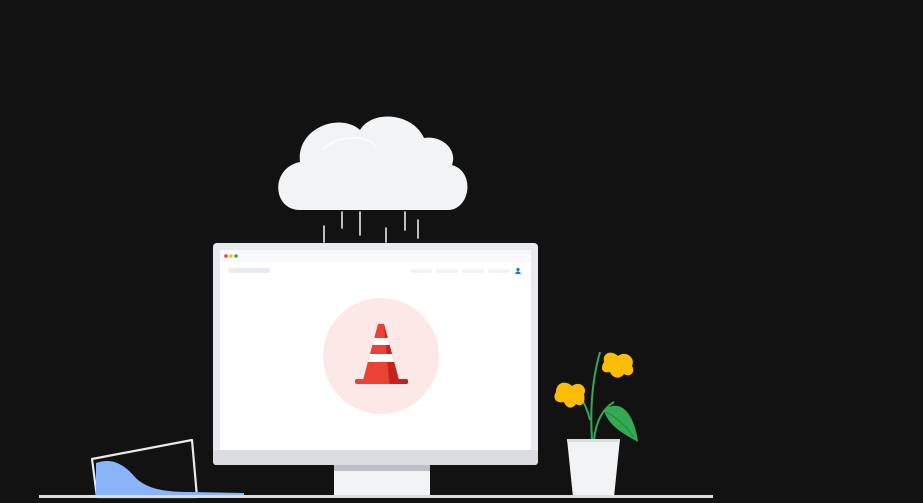  Describe the element at coordinates (618, 365) in the screenshot. I see `flower-icon-right` at that location.